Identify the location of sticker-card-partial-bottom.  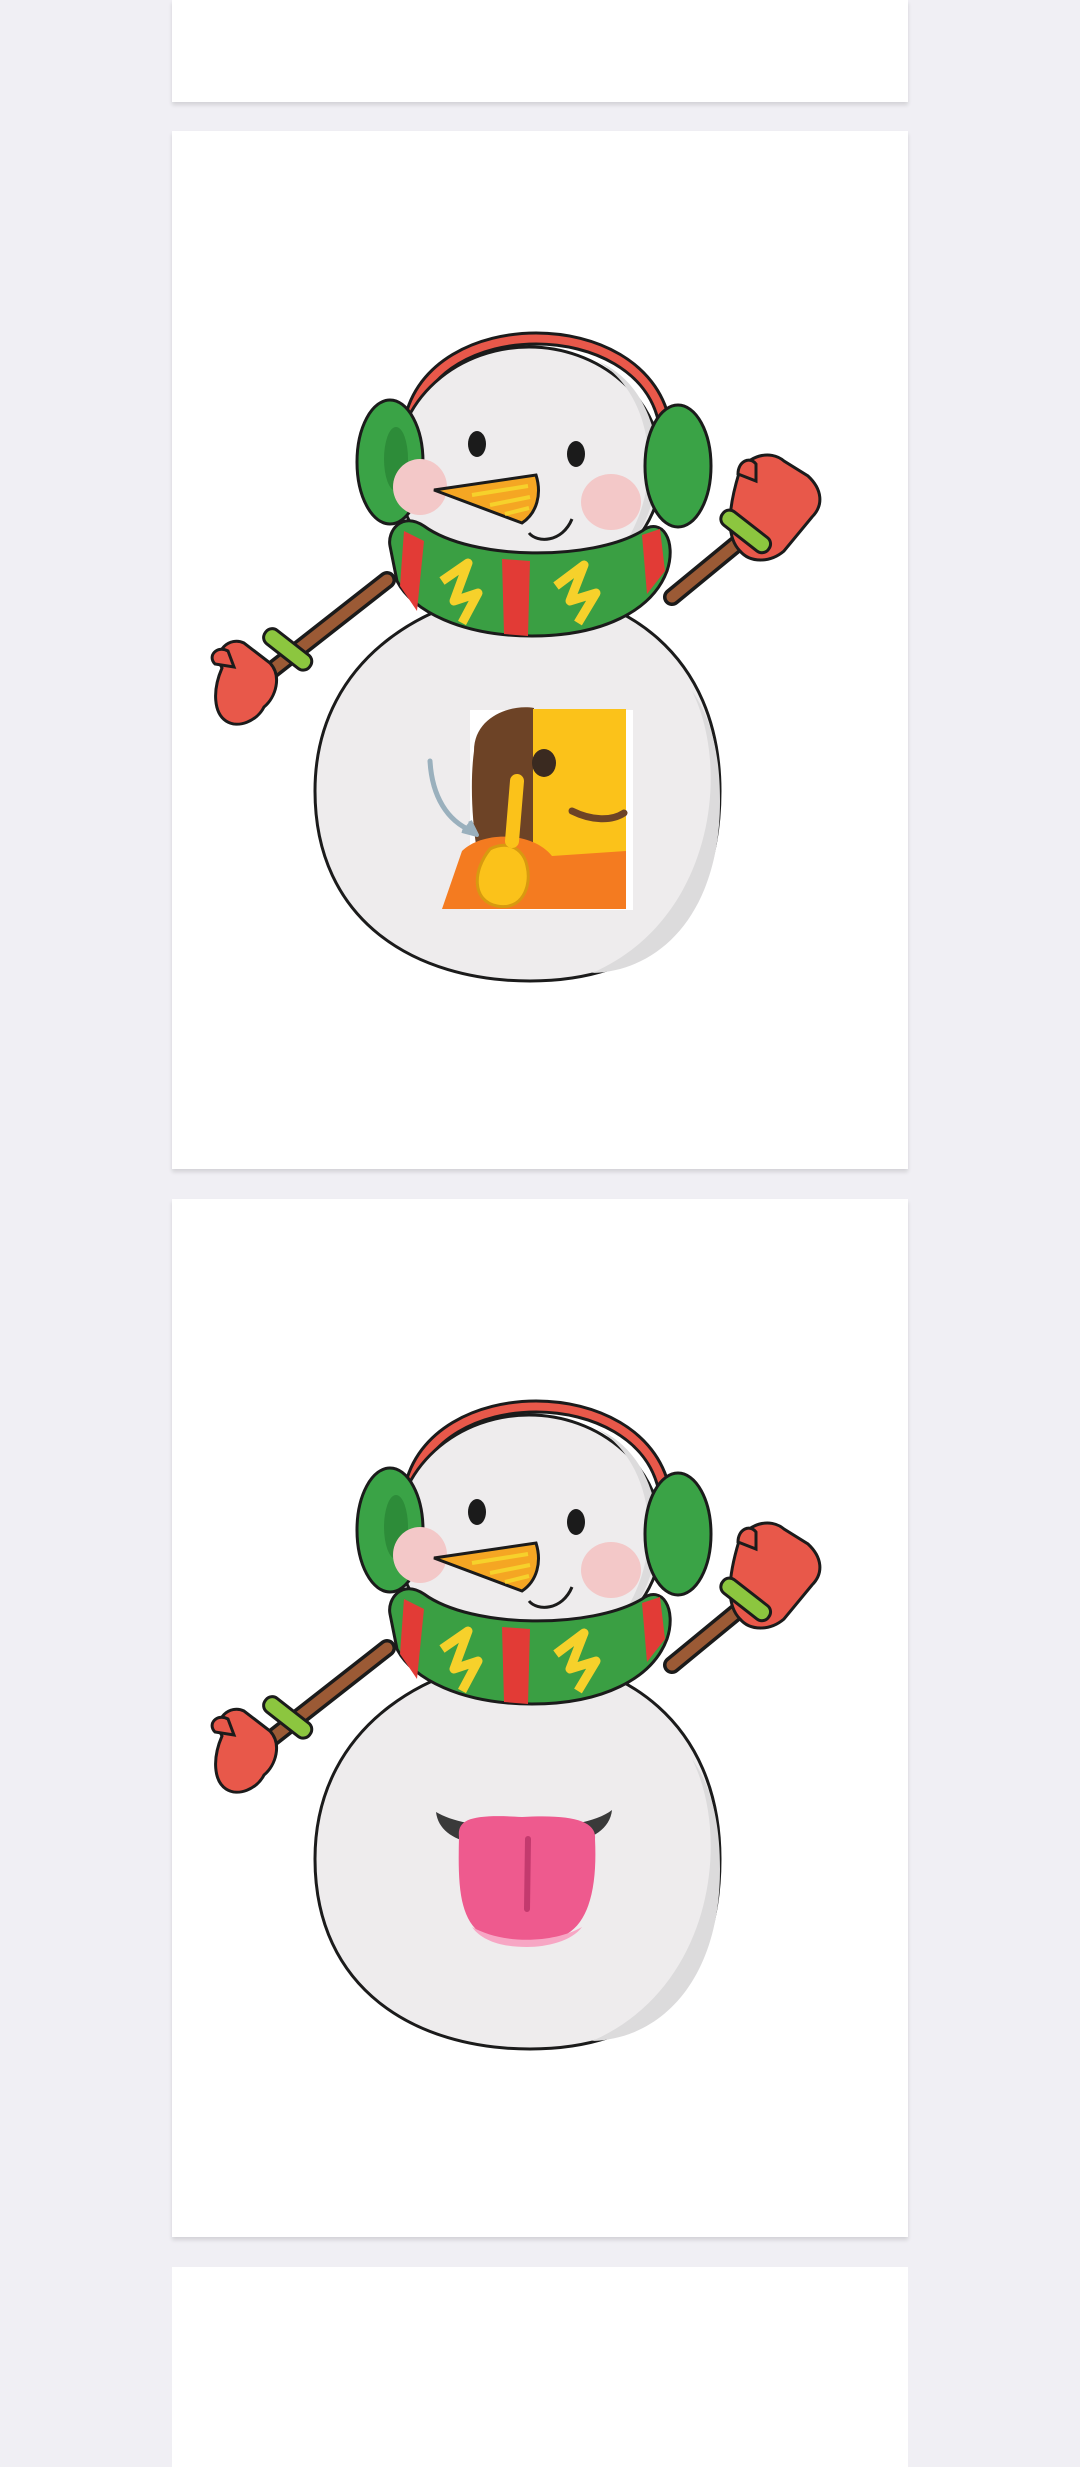
(540, 2367).